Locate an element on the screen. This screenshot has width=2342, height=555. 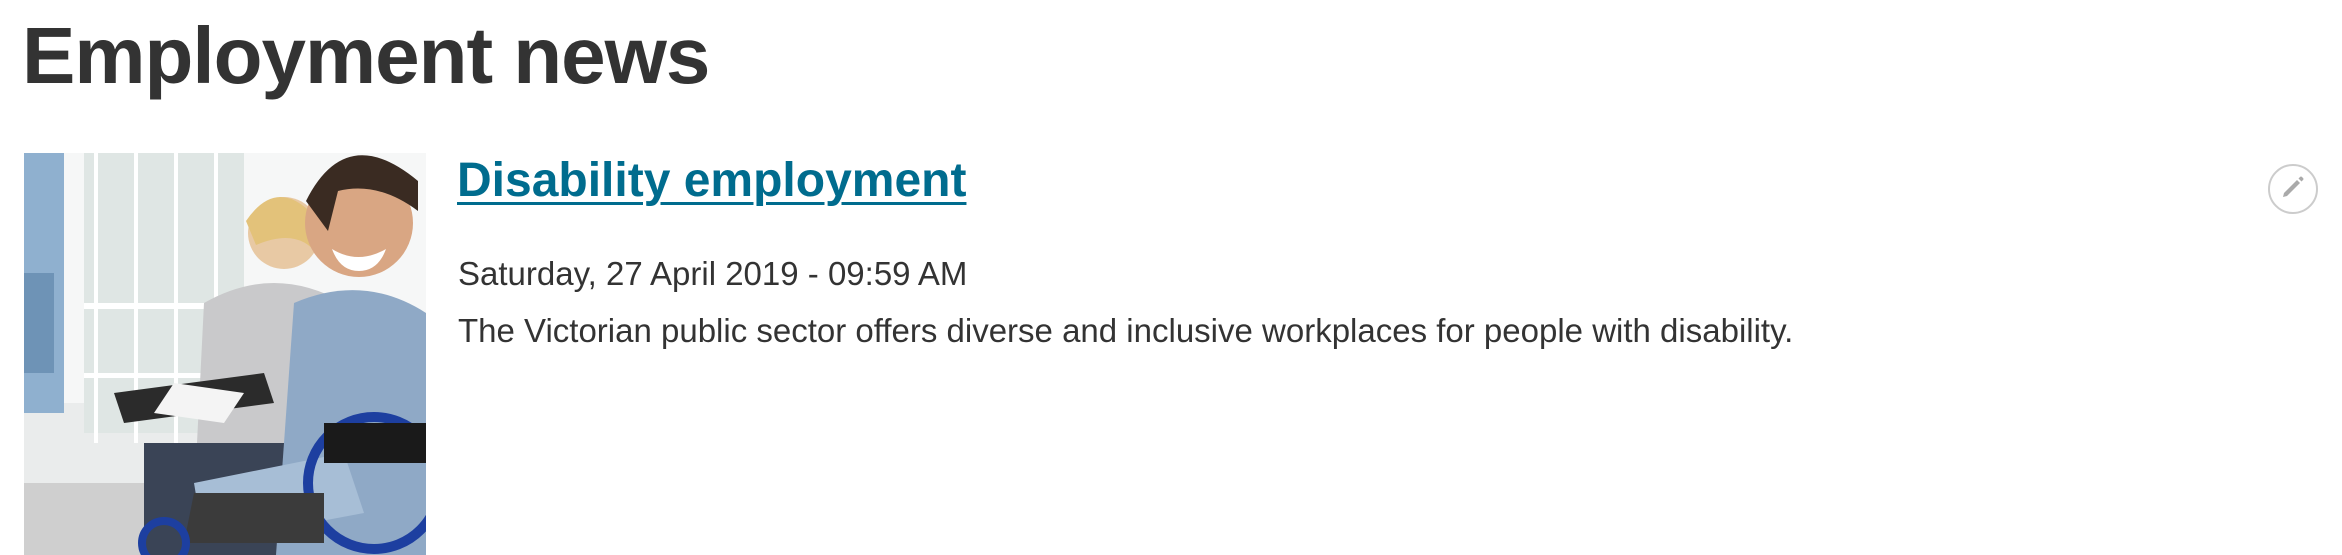
news-item-image is located at coordinates (225, 354).